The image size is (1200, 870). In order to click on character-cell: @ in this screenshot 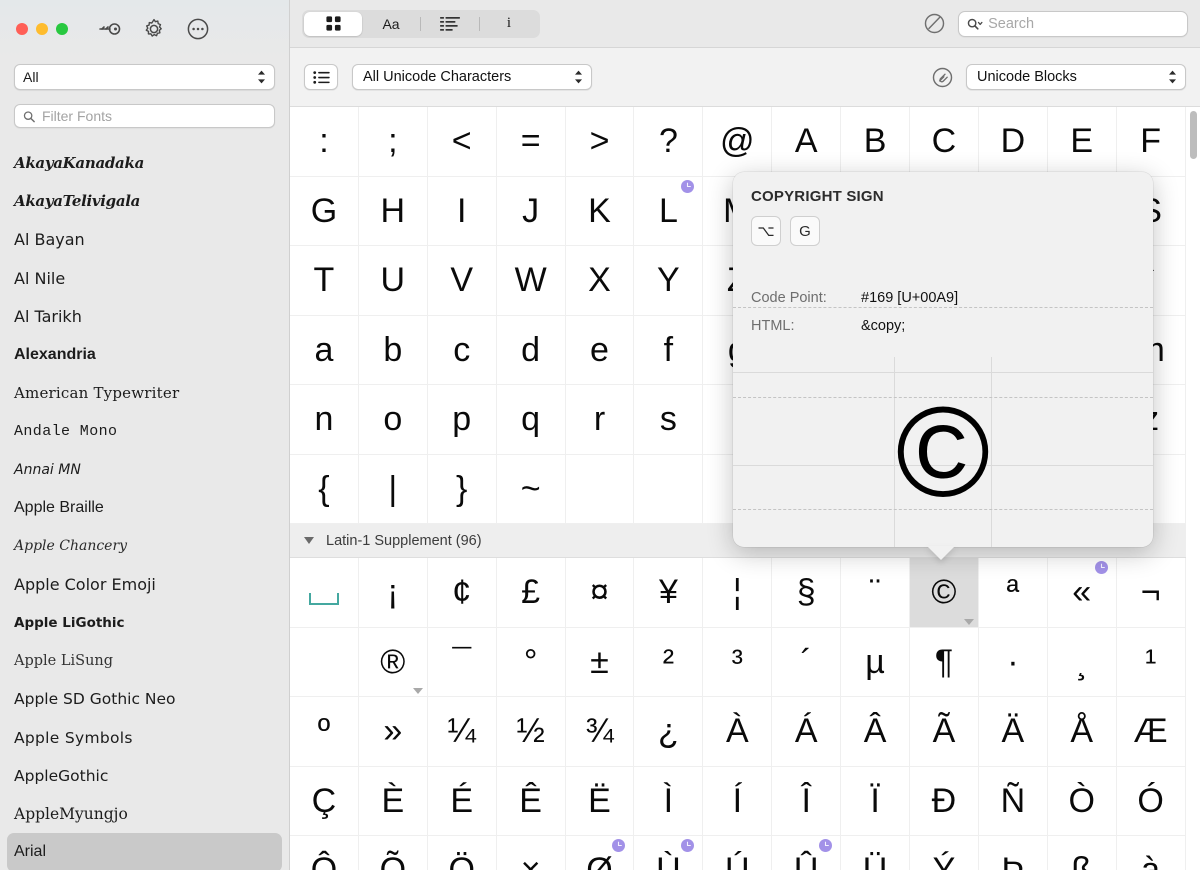, I will do `click(738, 142)`.